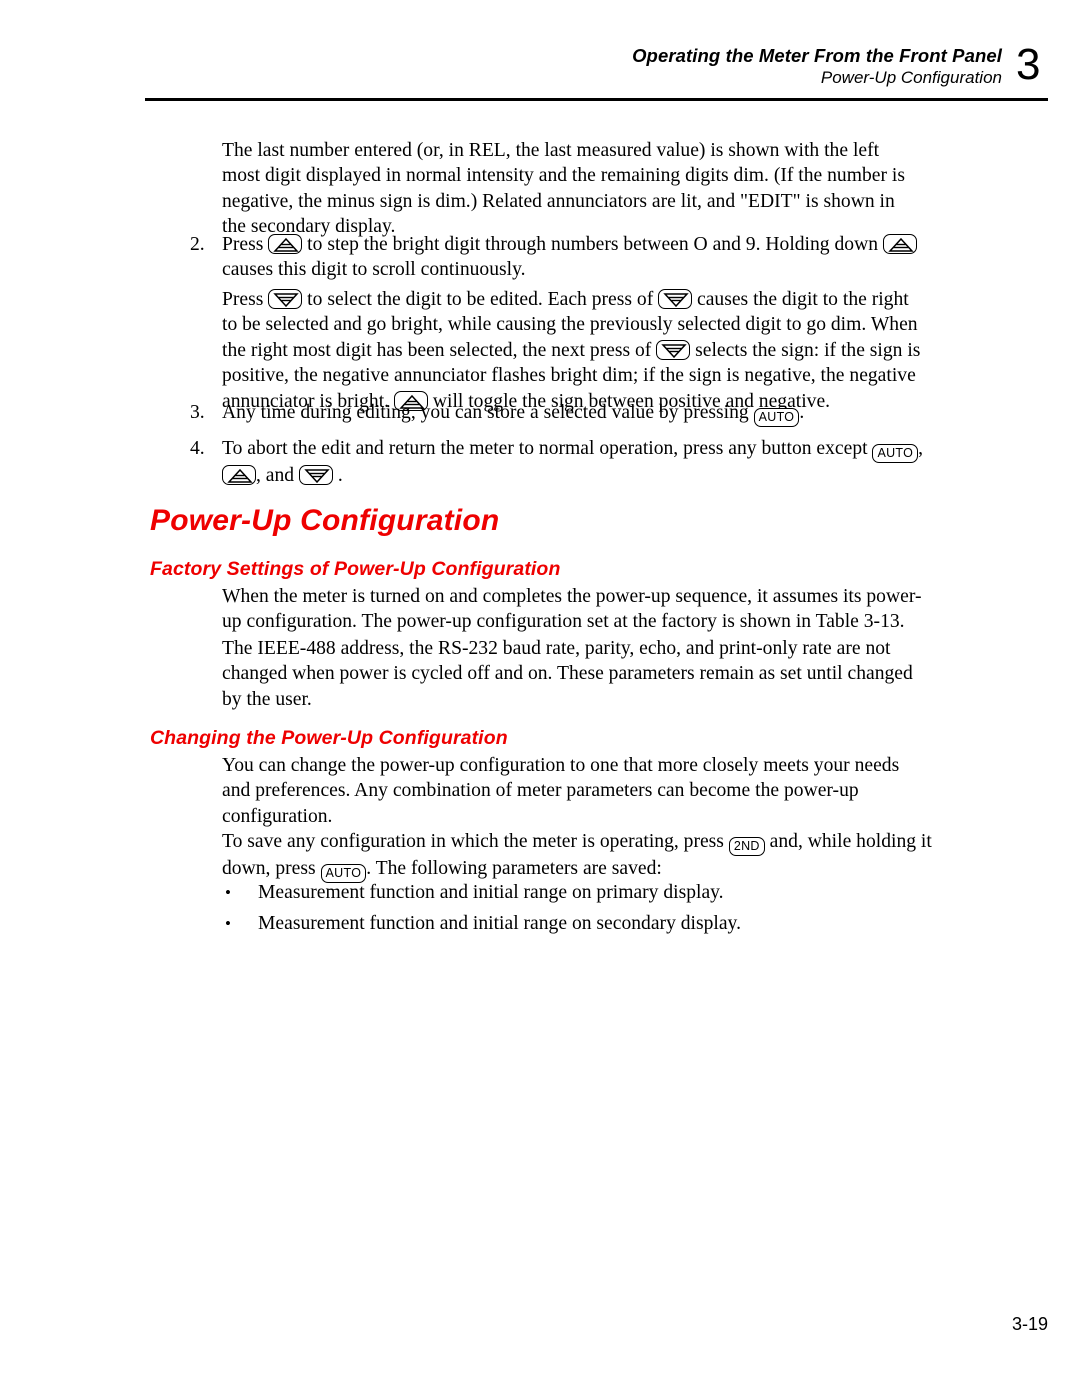 This screenshot has width=1080, height=1397. I want to click on list-number: 2., so click(197, 244).